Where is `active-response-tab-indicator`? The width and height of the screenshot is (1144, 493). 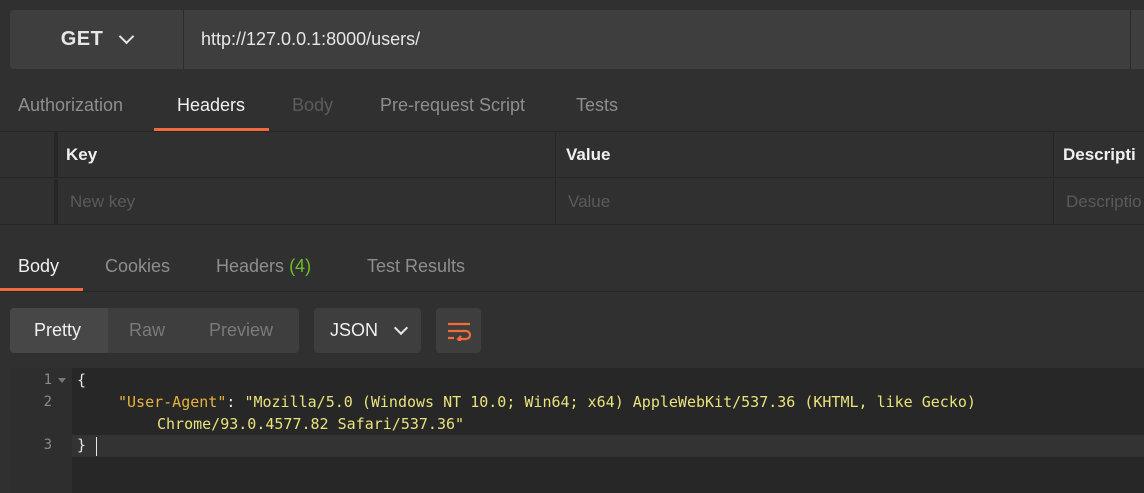 active-response-tab-indicator is located at coordinates (41, 289).